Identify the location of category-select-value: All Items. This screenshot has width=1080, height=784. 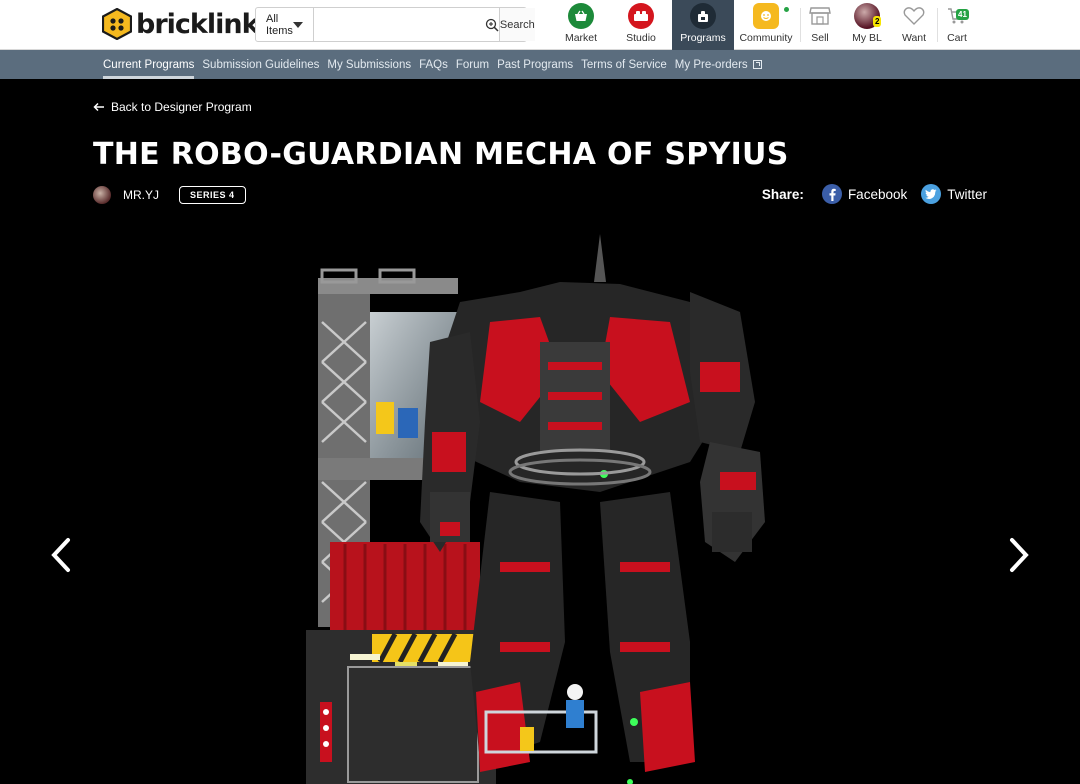
(279, 24).